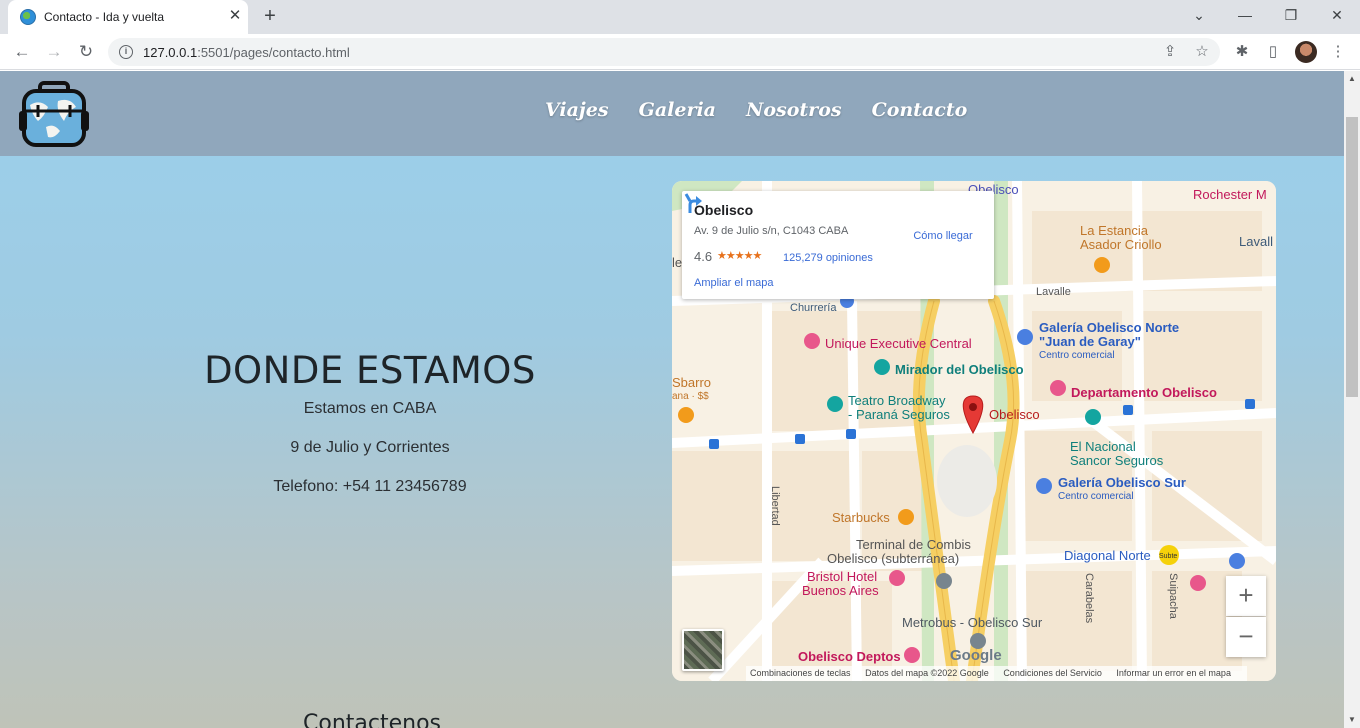 The image size is (1360, 728). What do you see at coordinates (694, 203) in the screenshot?
I see `directions-icon` at bounding box center [694, 203].